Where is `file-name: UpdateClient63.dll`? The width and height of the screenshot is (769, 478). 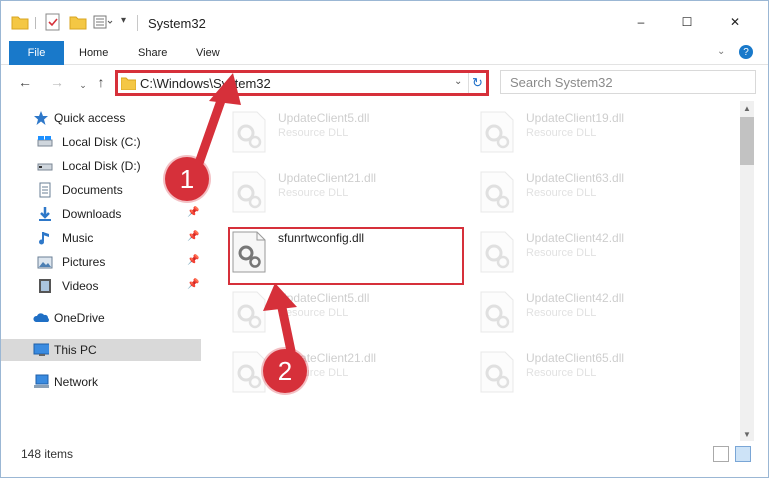 file-name: UpdateClient63.dll is located at coordinates (575, 178).